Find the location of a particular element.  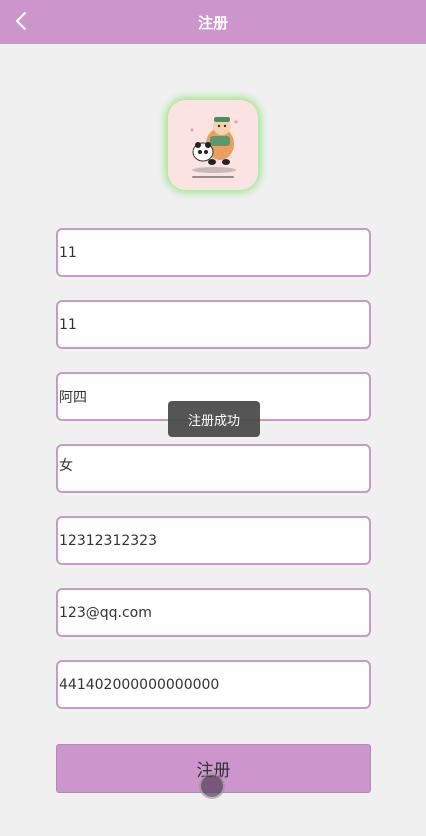

chevron-left-icon is located at coordinates (21, 21).